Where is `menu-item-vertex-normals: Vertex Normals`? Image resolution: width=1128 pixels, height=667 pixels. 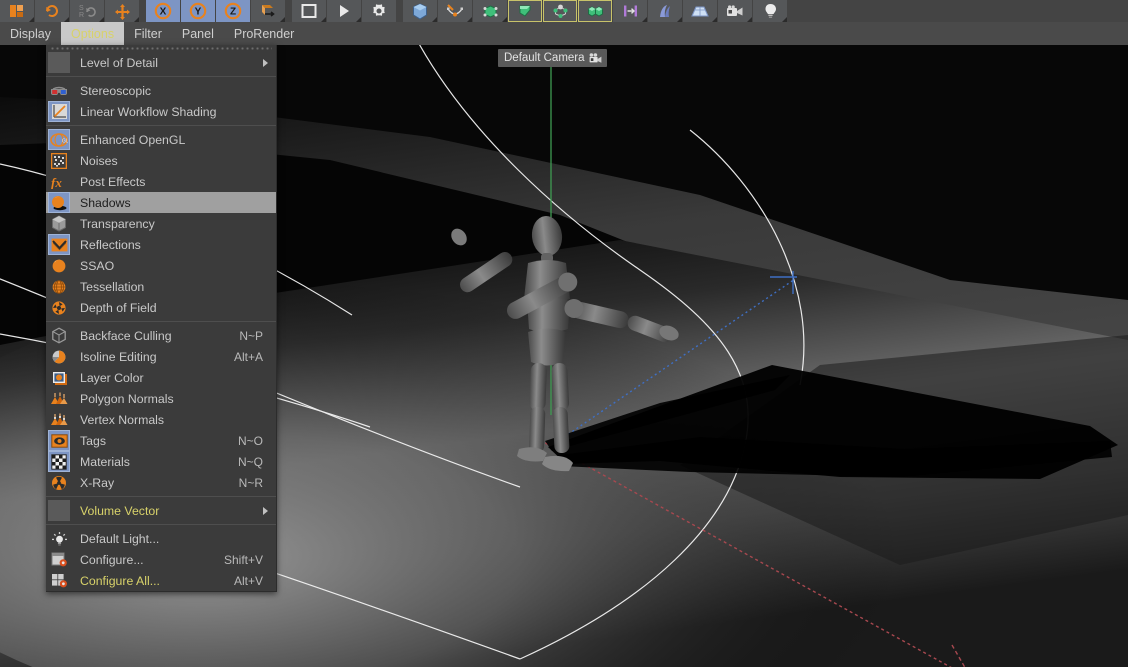
menu-item-vertex-normals: Vertex Normals is located at coordinates (161, 419).